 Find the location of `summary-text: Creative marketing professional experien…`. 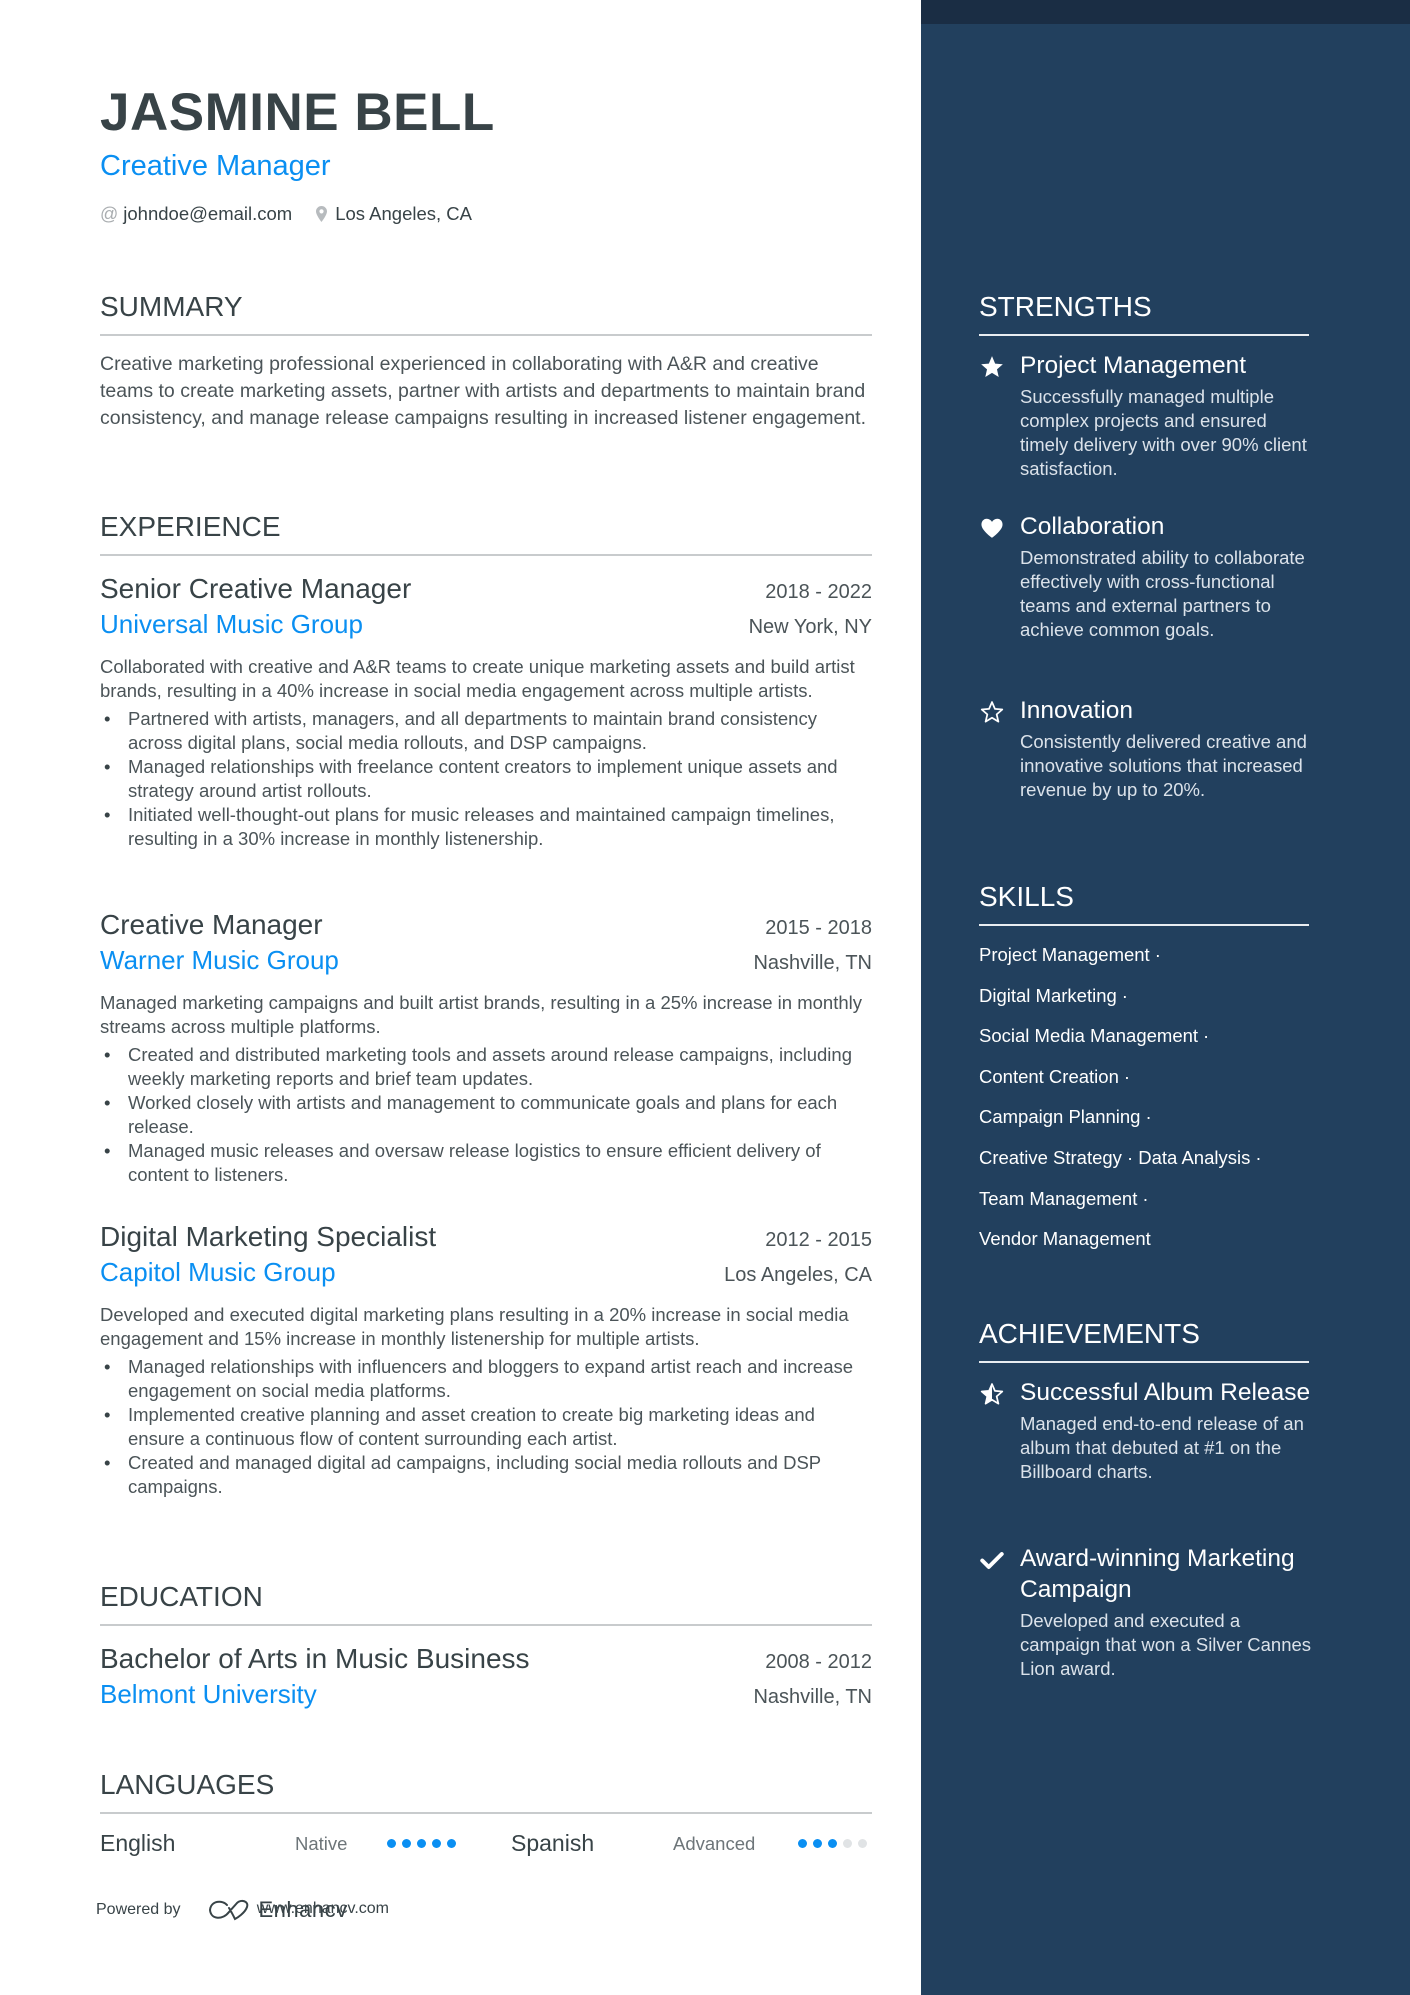

summary-text: Creative marketing professional experien… is located at coordinates (483, 391).